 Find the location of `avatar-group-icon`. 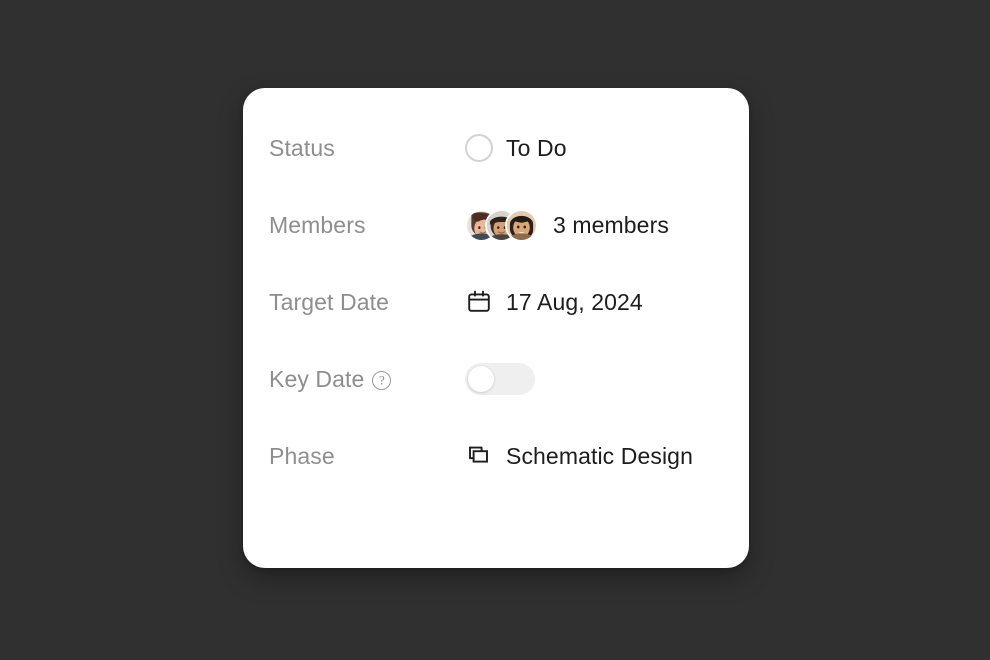

avatar-group-icon is located at coordinates (502, 225).